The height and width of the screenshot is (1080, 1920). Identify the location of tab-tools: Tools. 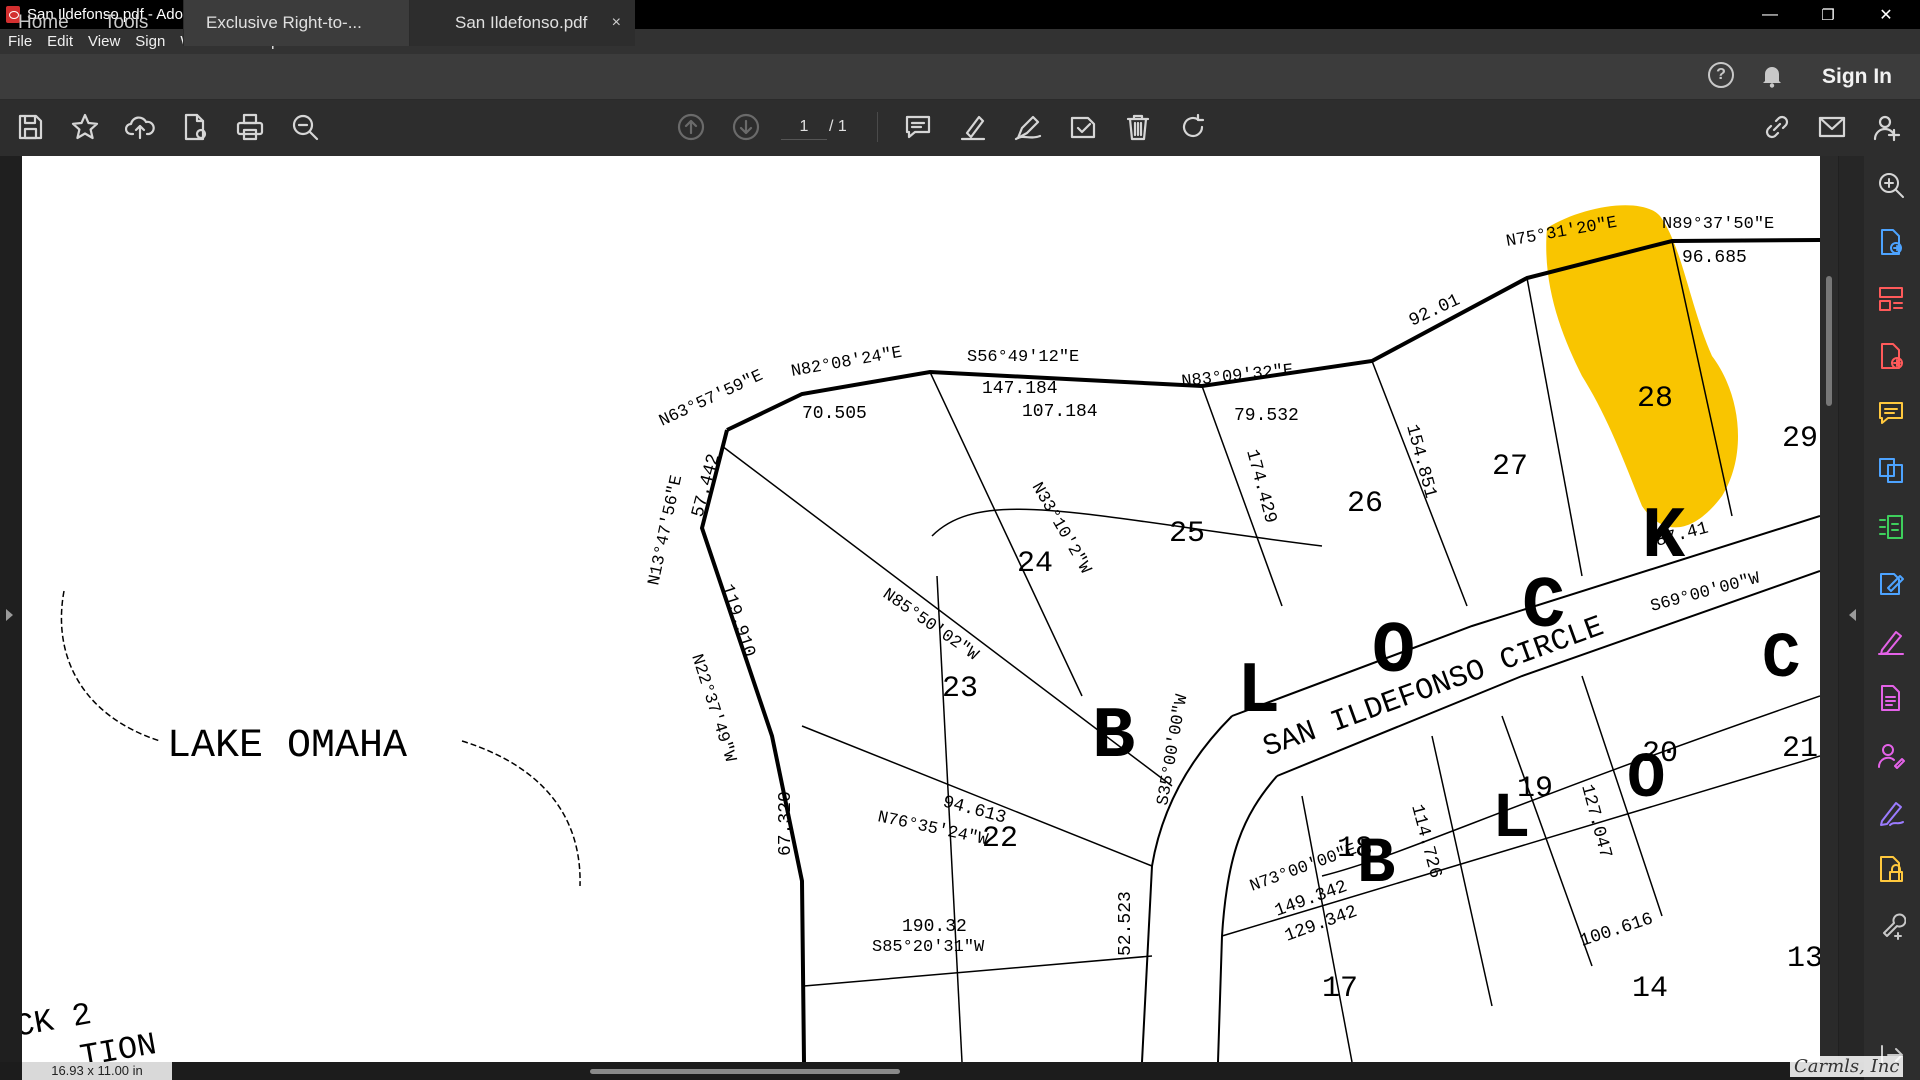
(126, 23).